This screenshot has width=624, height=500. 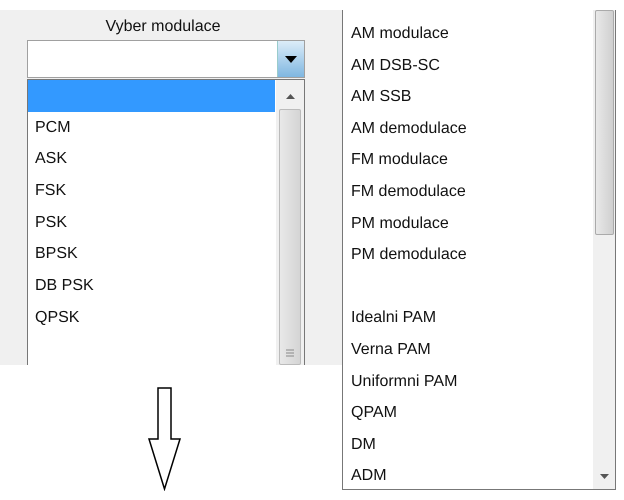 What do you see at coordinates (468, 128) in the screenshot?
I see `list-item: AM demodulace` at bounding box center [468, 128].